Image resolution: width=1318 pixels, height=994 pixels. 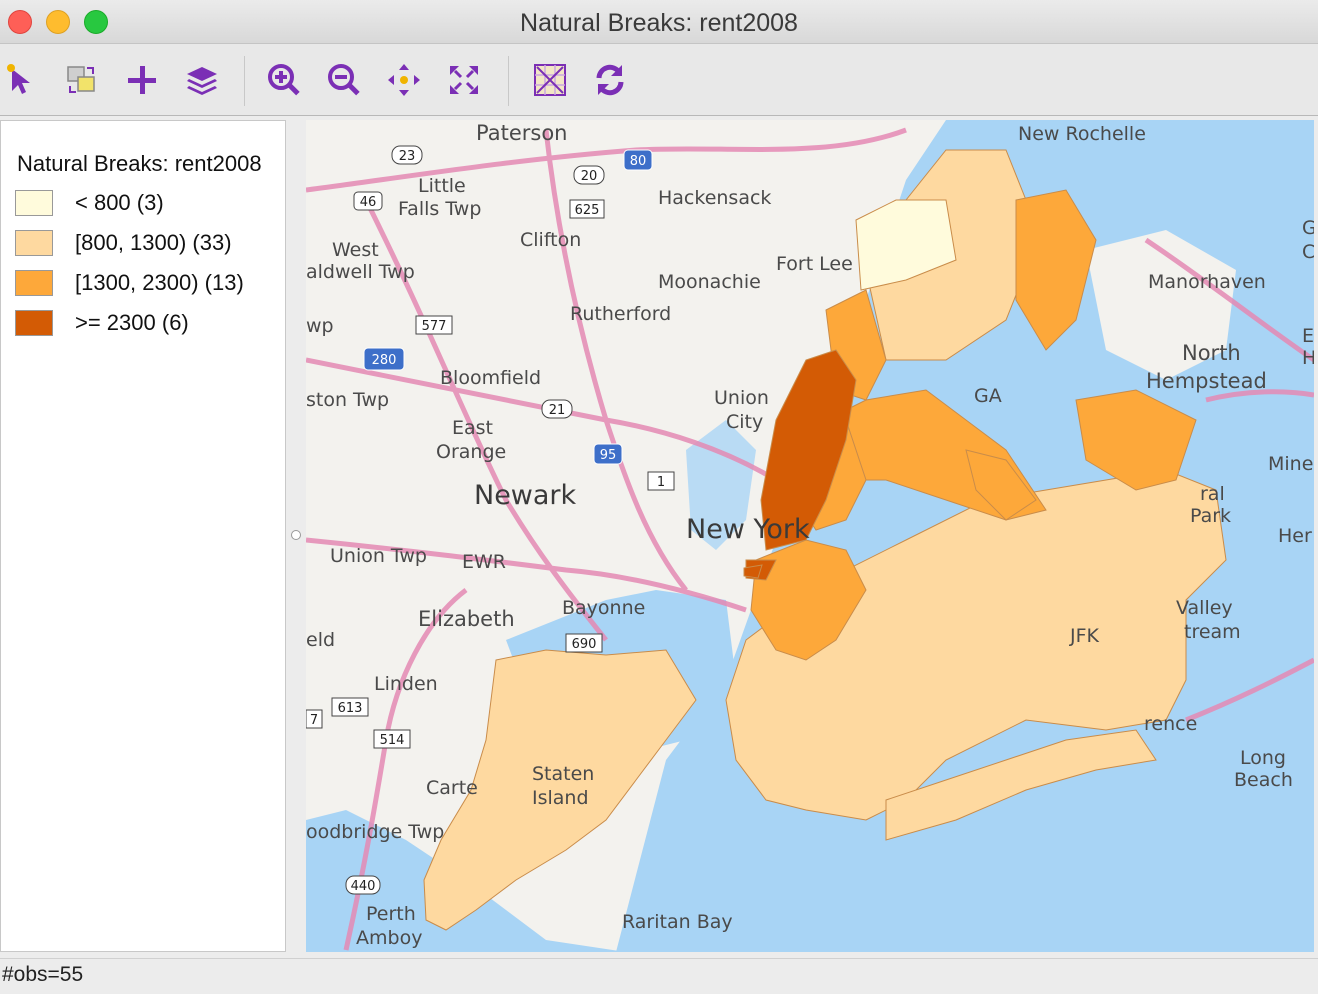 I want to click on svg-text: 80, so click(x=638, y=161).